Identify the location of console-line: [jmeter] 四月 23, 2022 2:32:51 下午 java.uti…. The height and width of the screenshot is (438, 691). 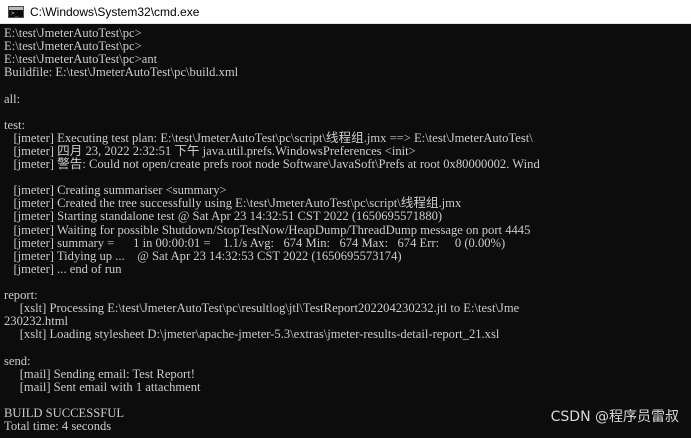
(210, 150).